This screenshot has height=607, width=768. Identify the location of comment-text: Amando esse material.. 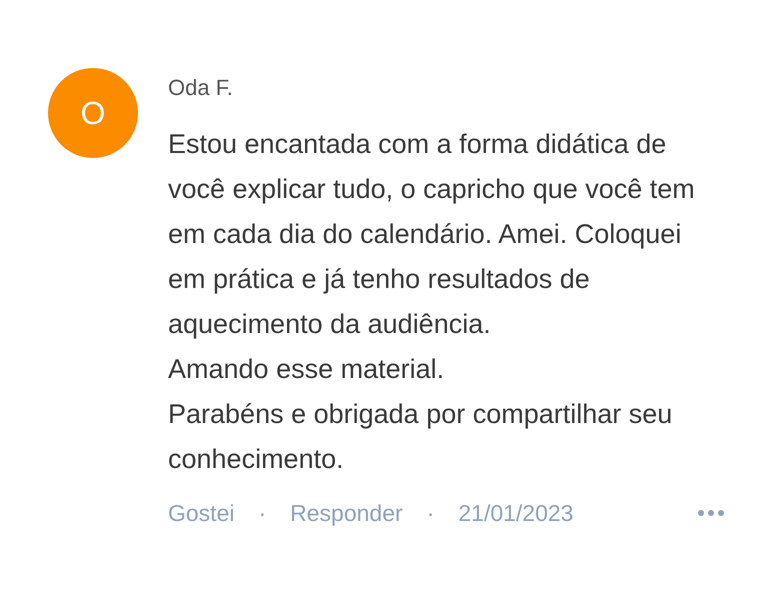
(307, 369).